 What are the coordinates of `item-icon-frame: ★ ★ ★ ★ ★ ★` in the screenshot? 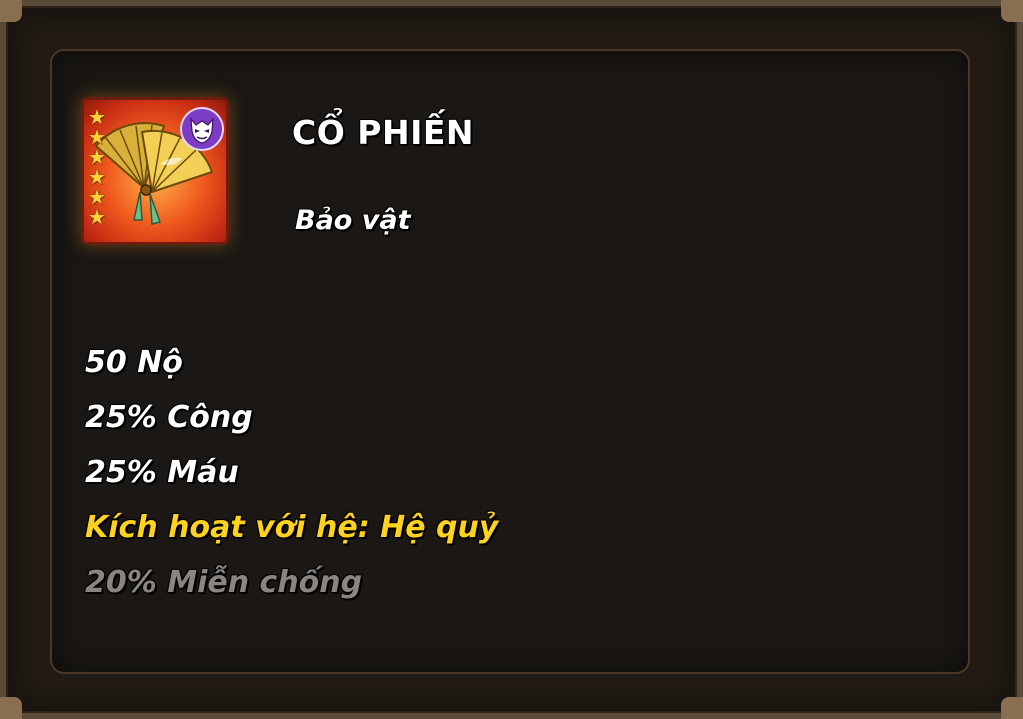 It's located at (155, 171).